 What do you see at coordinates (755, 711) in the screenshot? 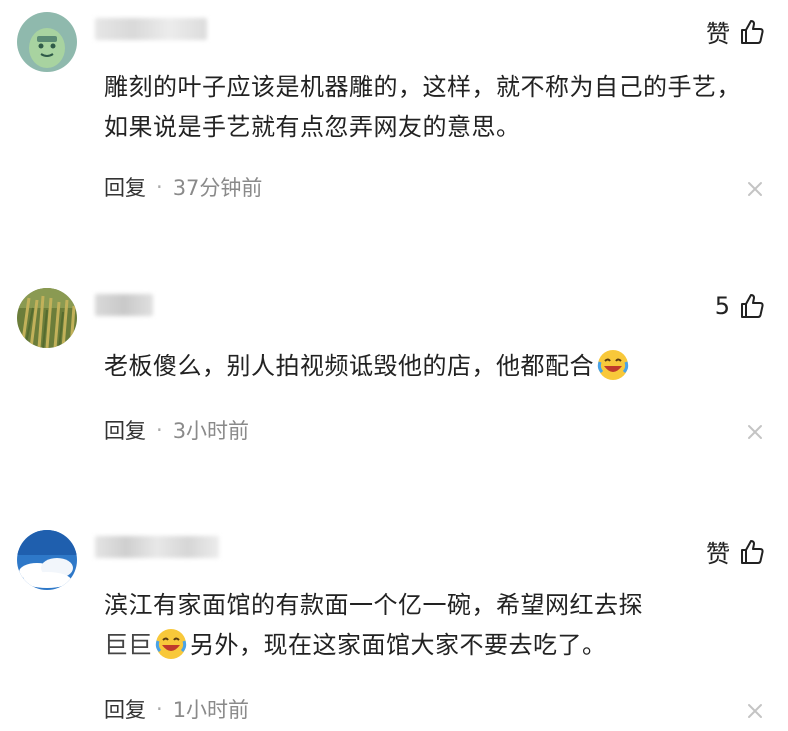
I see `close-icon` at bounding box center [755, 711].